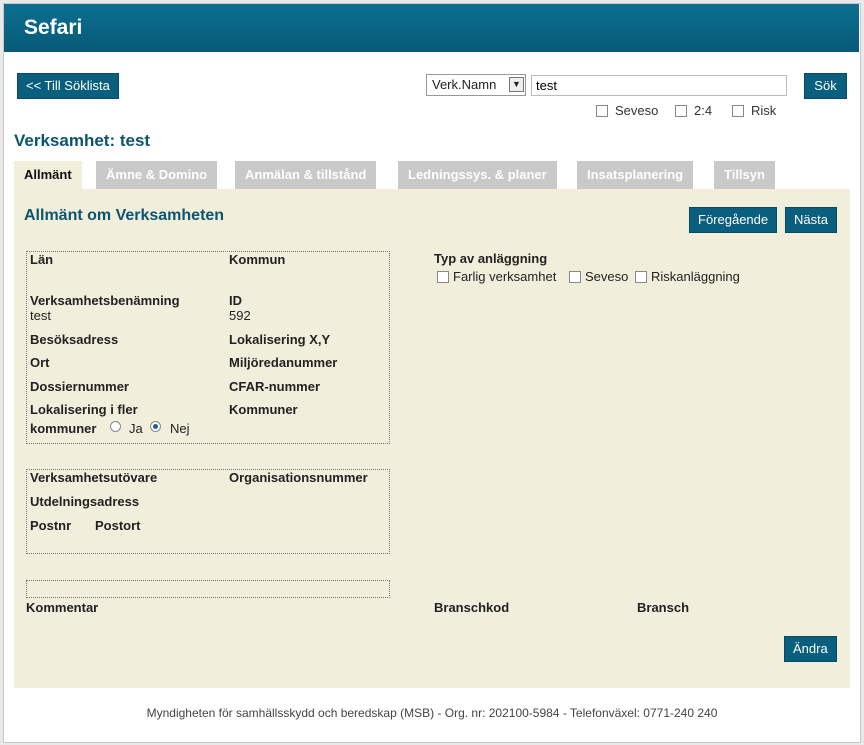 The image size is (864, 745). I want to click on search-field-select-value: Verk.Namn, so click(464, 84).